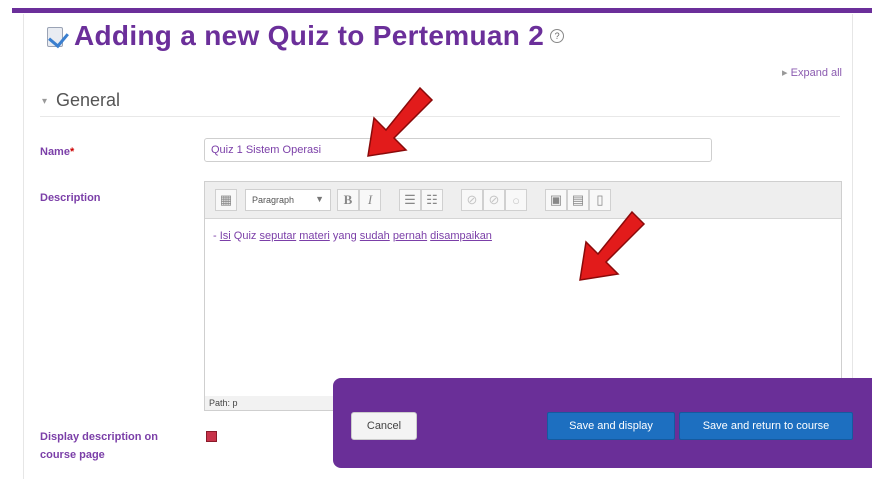  I want to click on description-label: Description, so click(70, 198).